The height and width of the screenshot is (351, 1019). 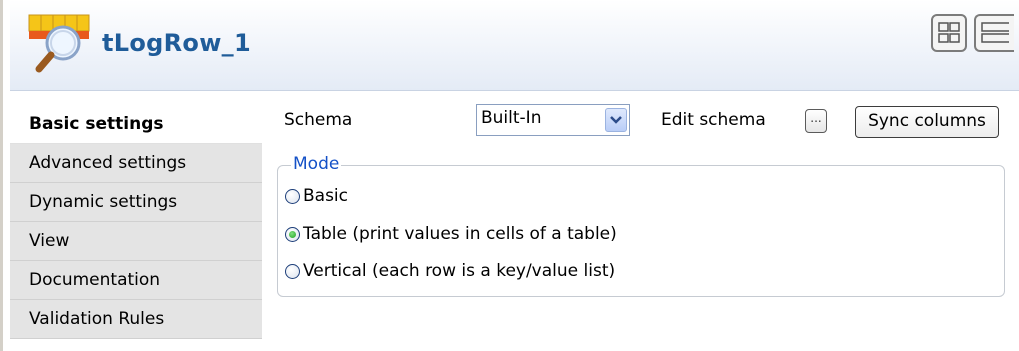 What do you see at coordinates (316, 164) in the screenshot?
I see `mode-legend: Mode` at bounding box center [316, 164].